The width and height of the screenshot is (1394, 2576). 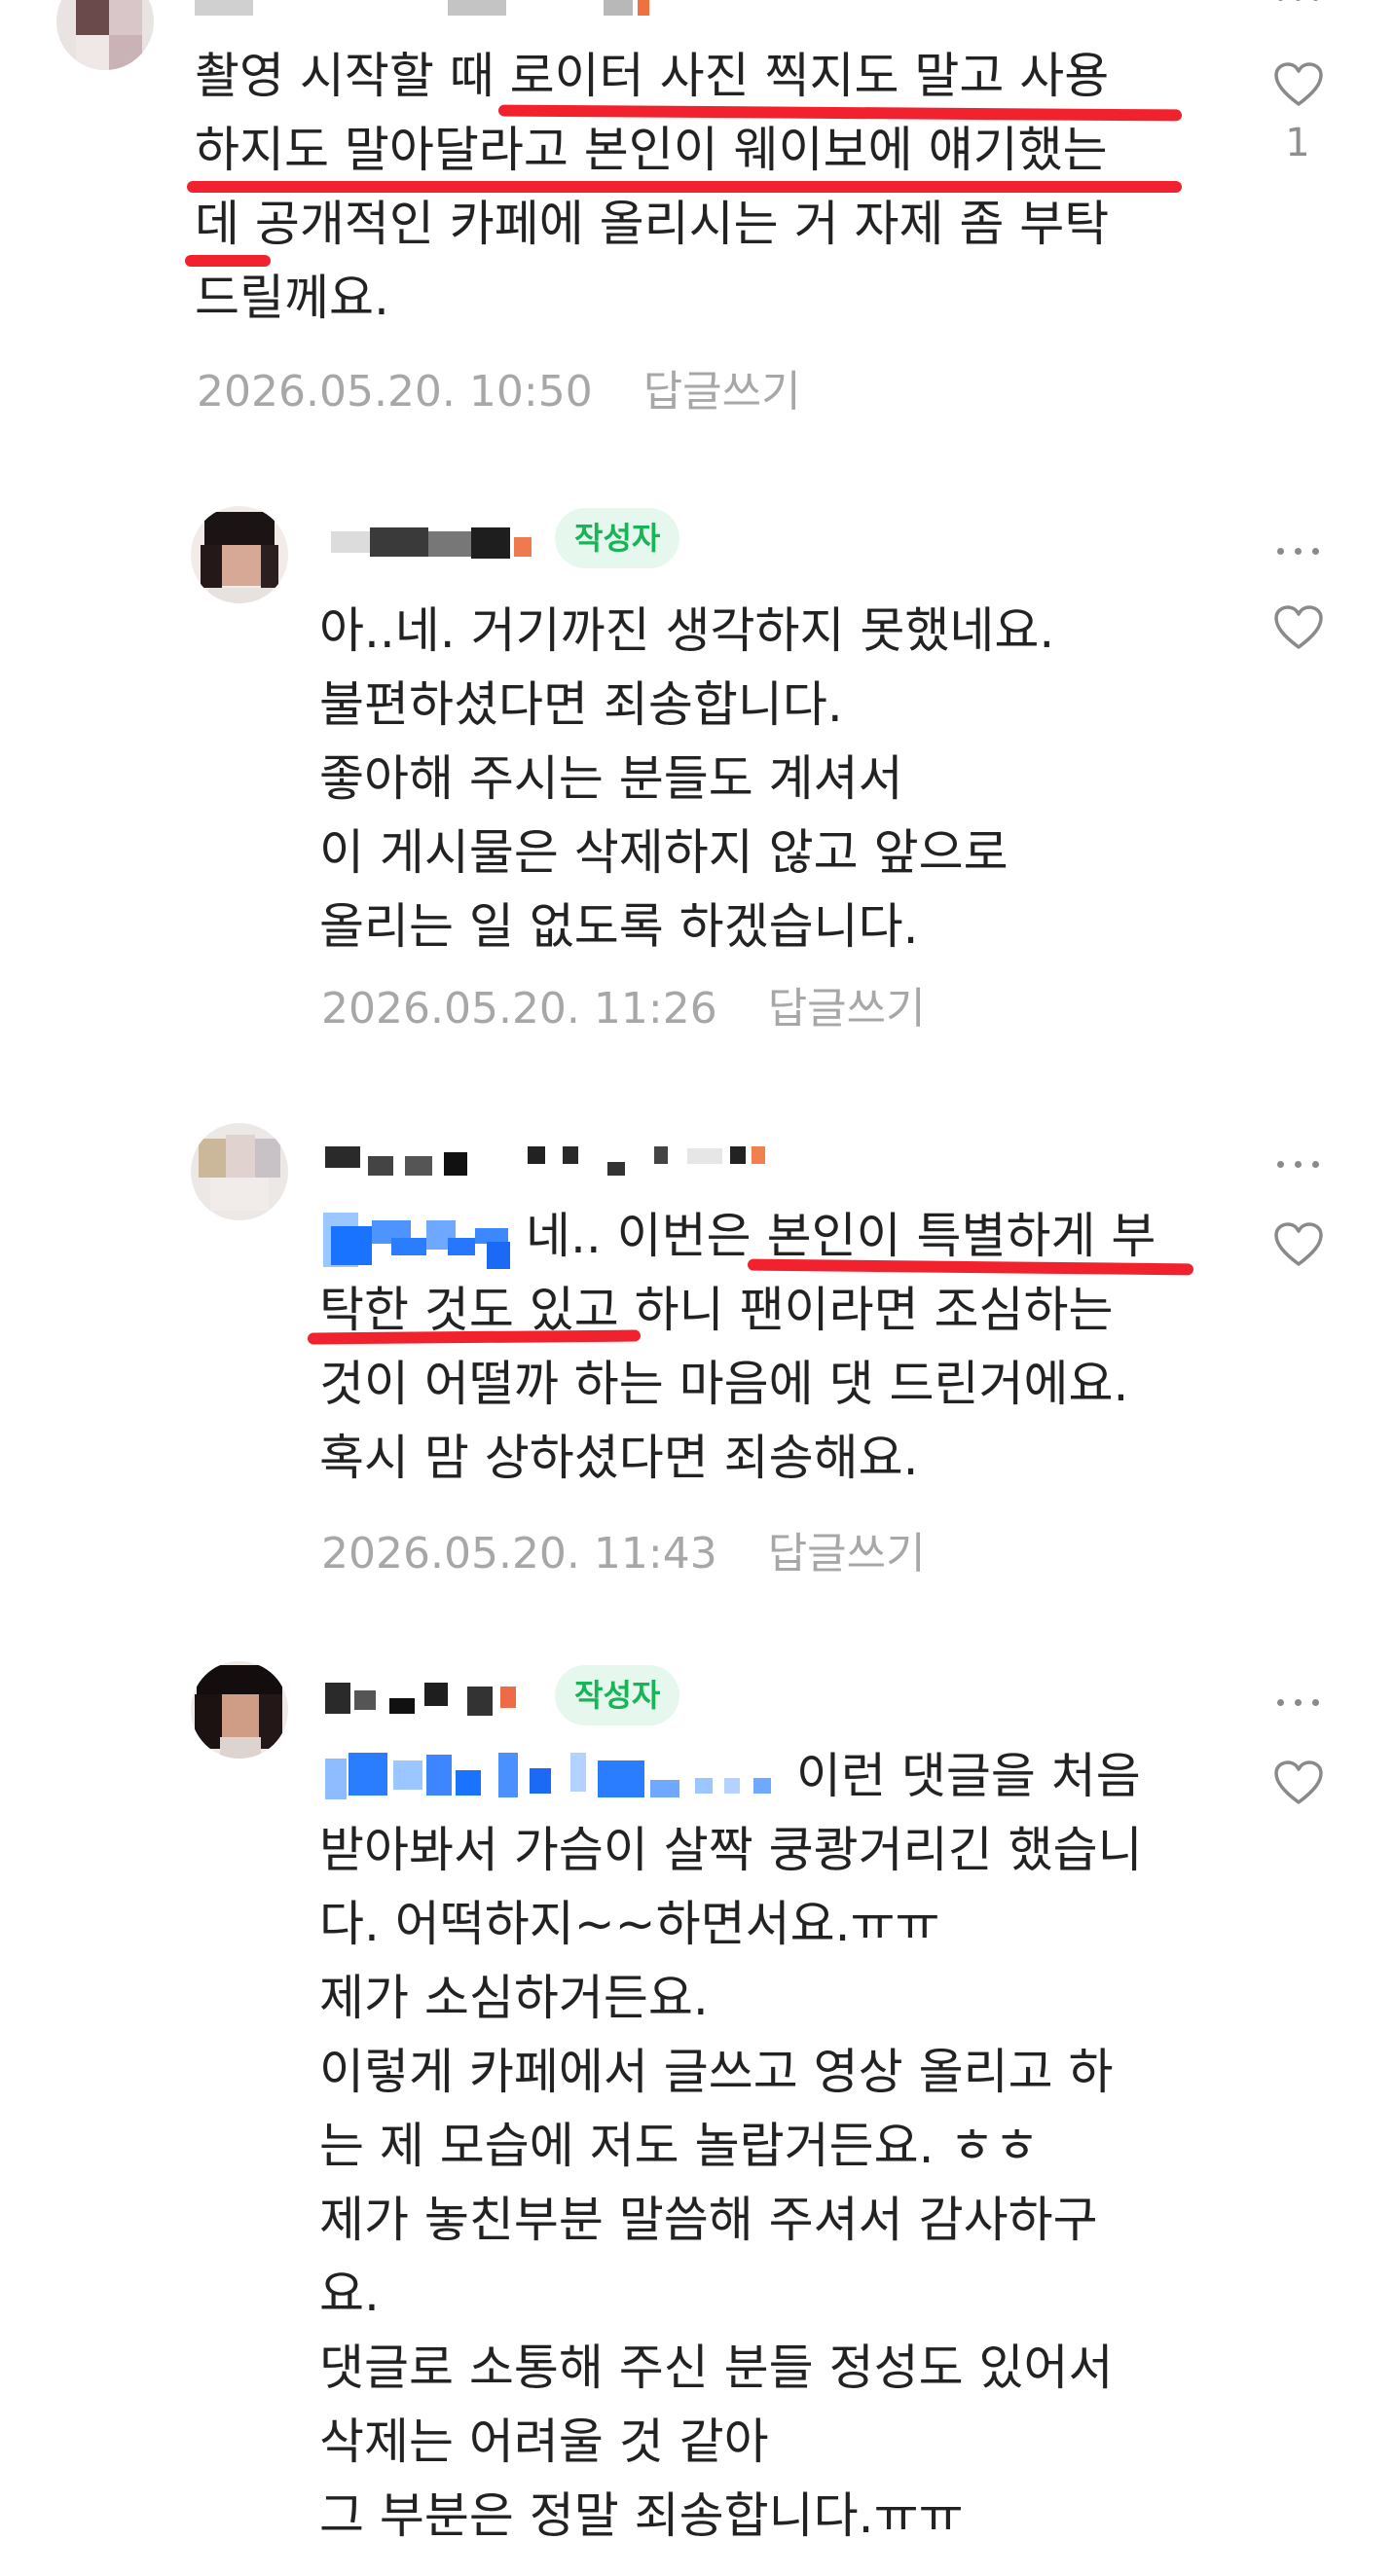 What do you see at coordinates (292, 298) in the screenshot?
I see `comment-line: 드릴께요.` at bounding box center [292, 298].